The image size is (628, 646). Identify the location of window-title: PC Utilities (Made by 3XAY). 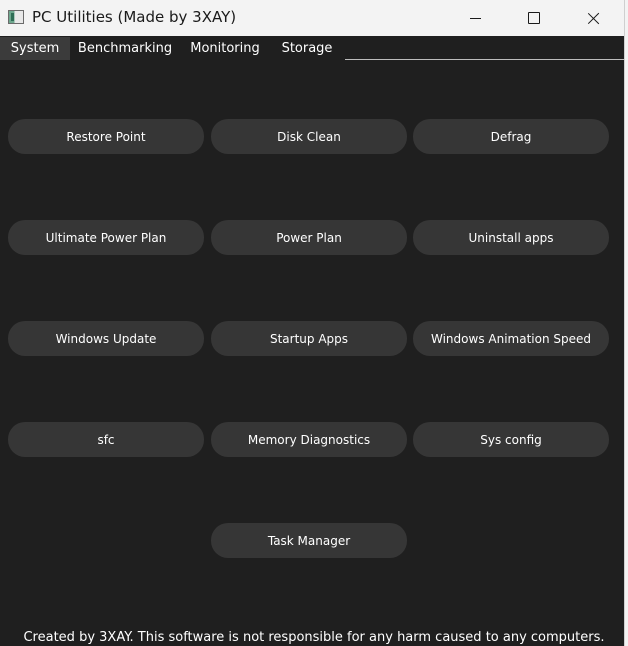
(134, 17).